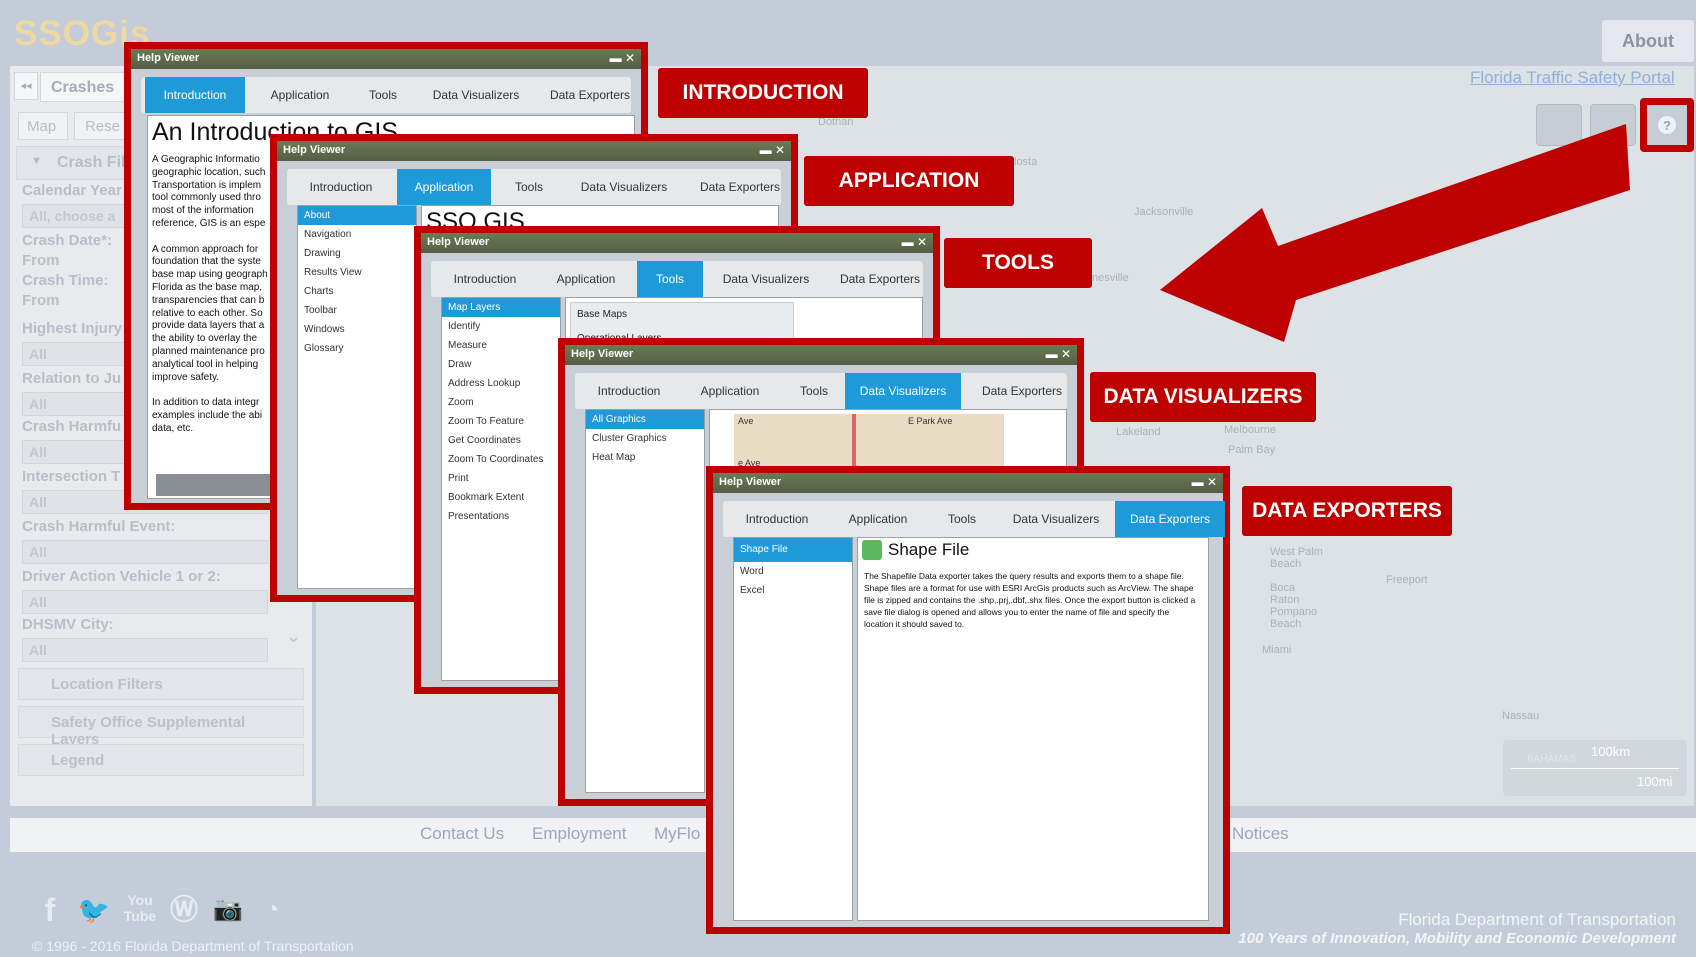 This screenshot has width=1696, height=957. What do you see at coordinates (161, 684) in the screenshot?
I see `location-filters-section: Location Filters` at bounding box center [161, 684].